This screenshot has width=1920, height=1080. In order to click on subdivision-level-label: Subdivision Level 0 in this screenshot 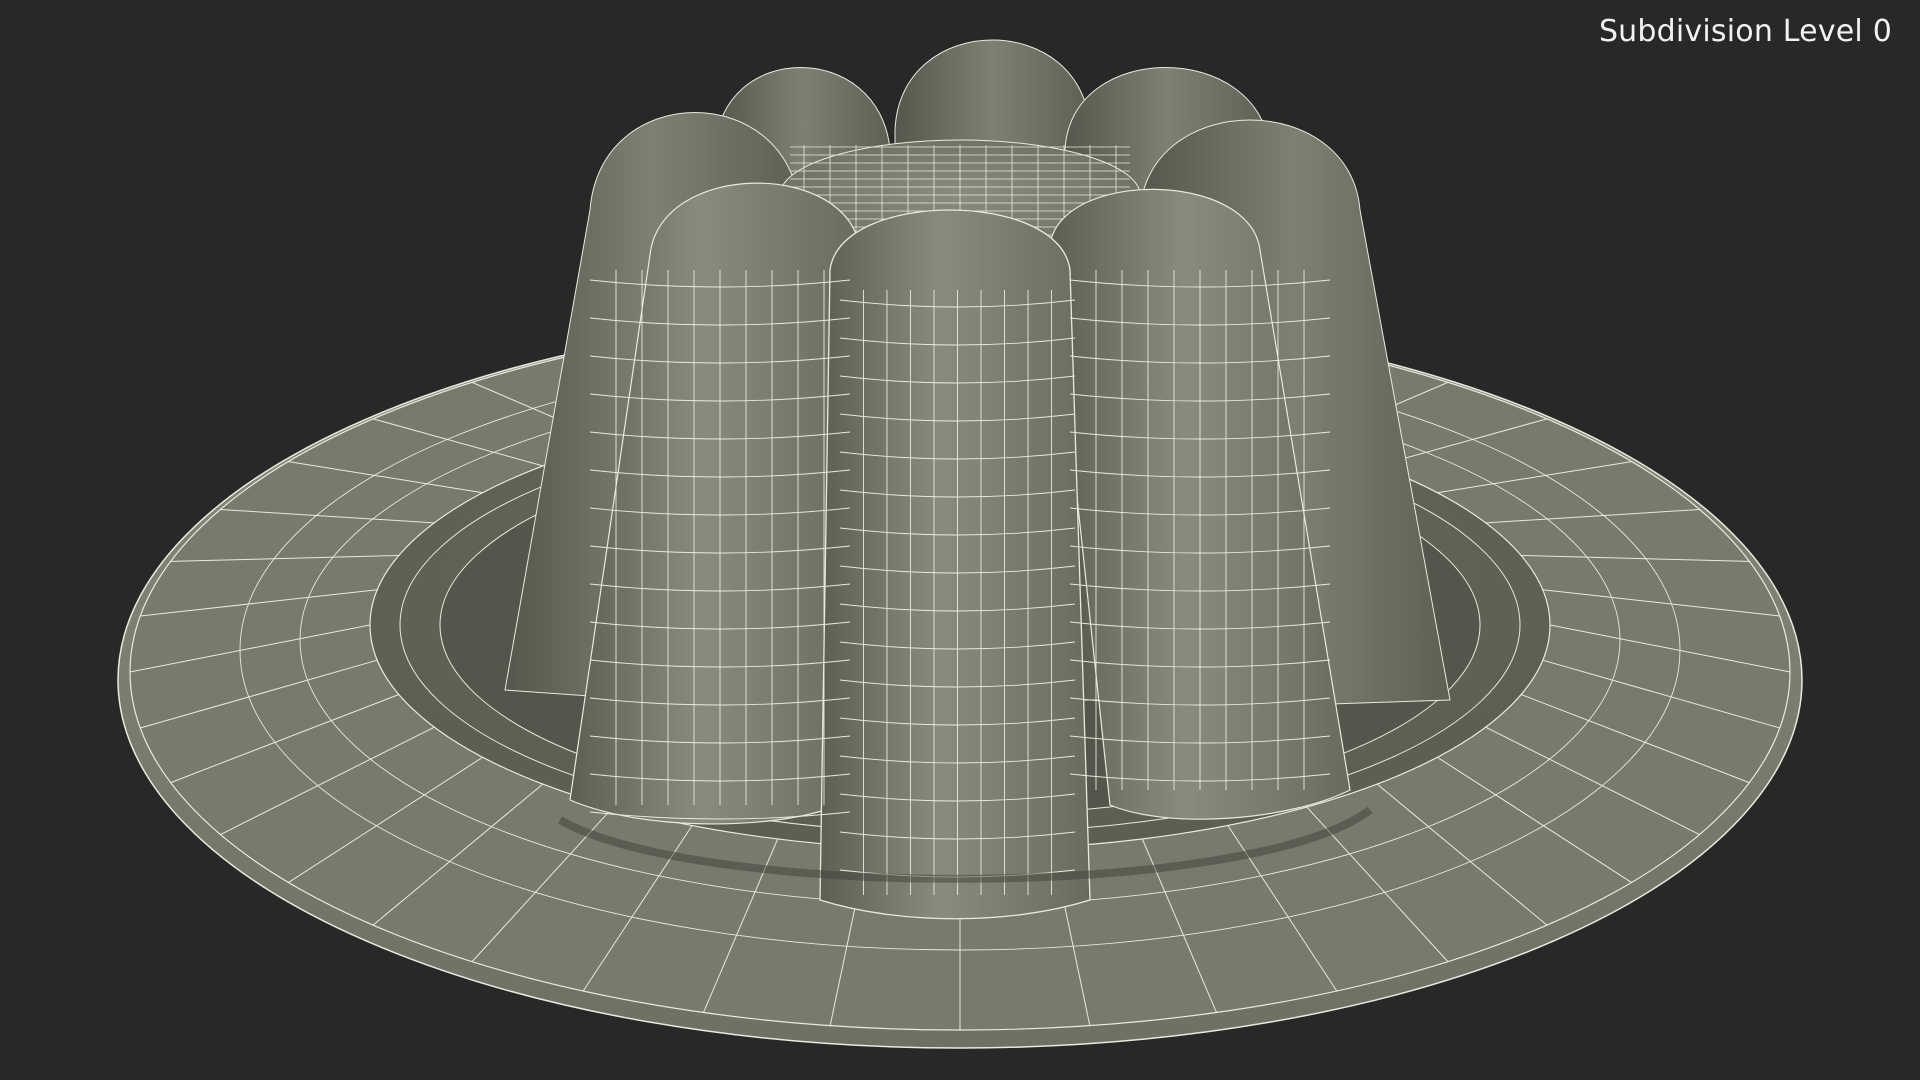, I will do `click(1745, 31)`.